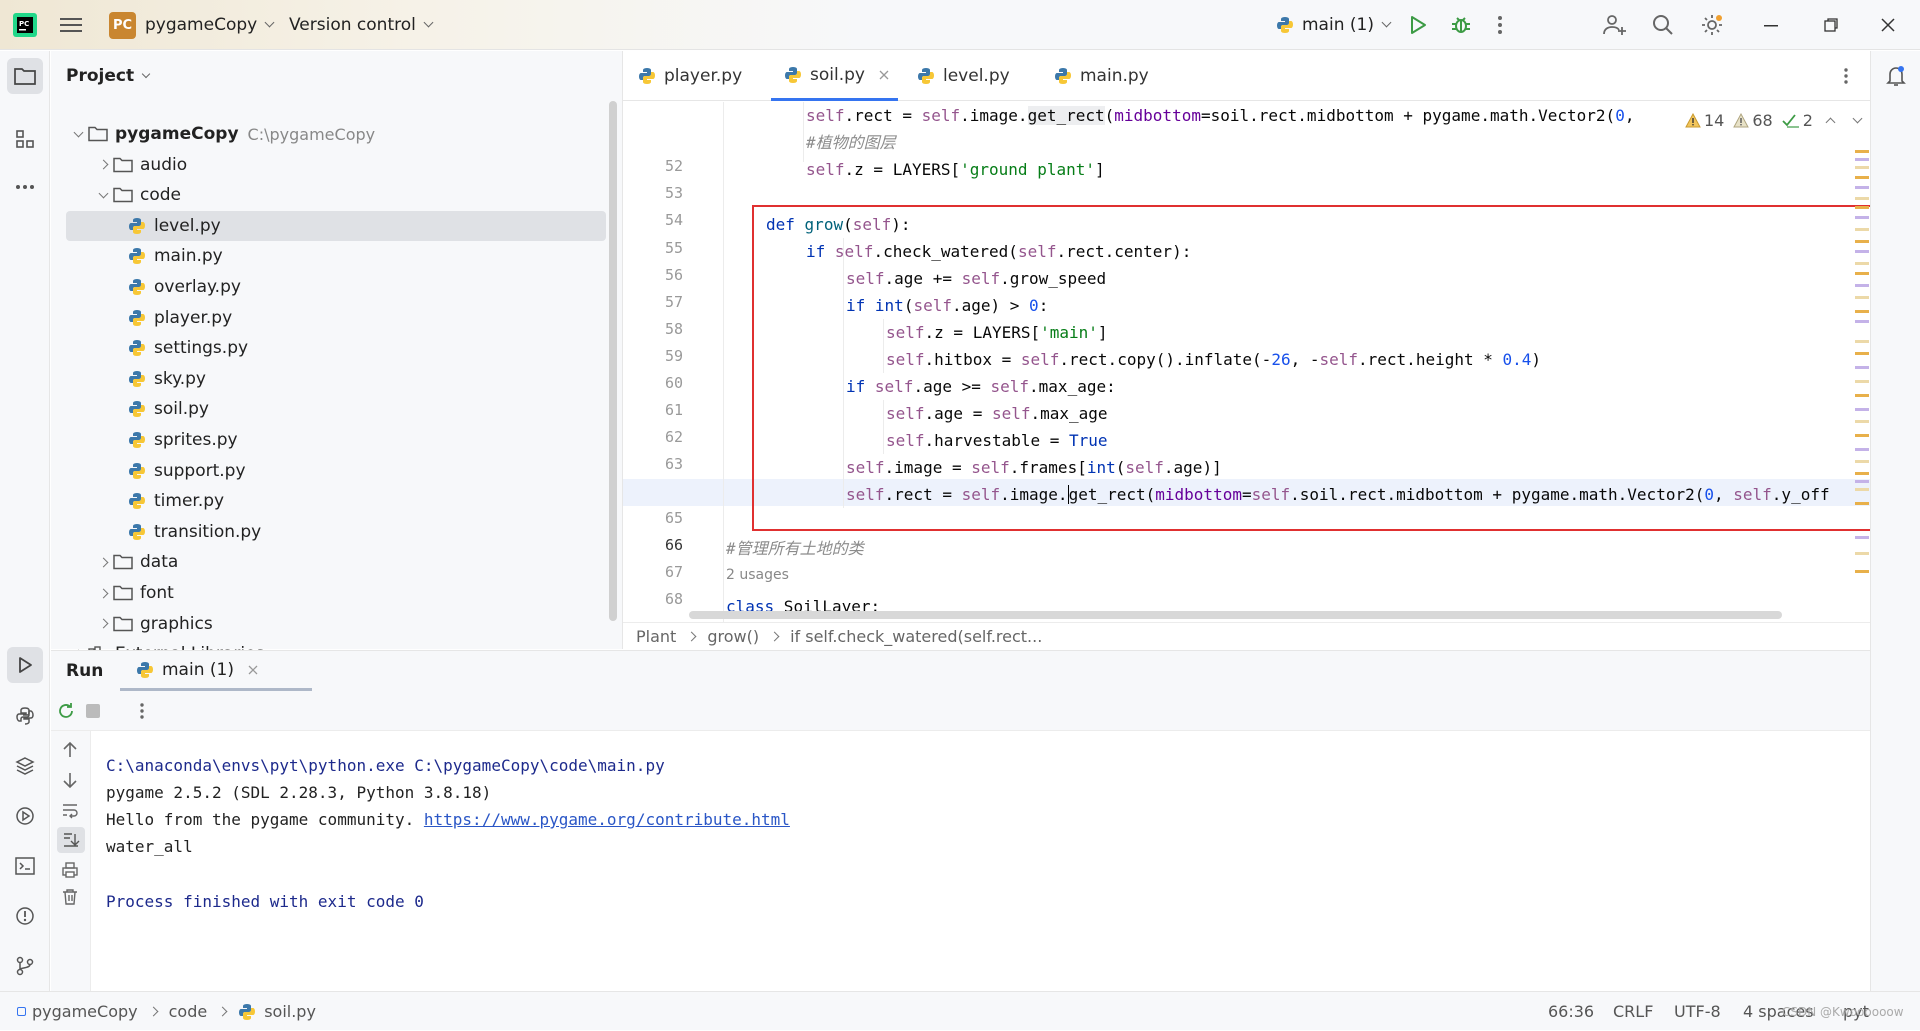 The height and width of the screenshot is (1031, 1920). What do you see at coordinates (1418, 25) in the screenshot?
I see `run-button` at bounding box center [1418, 25].